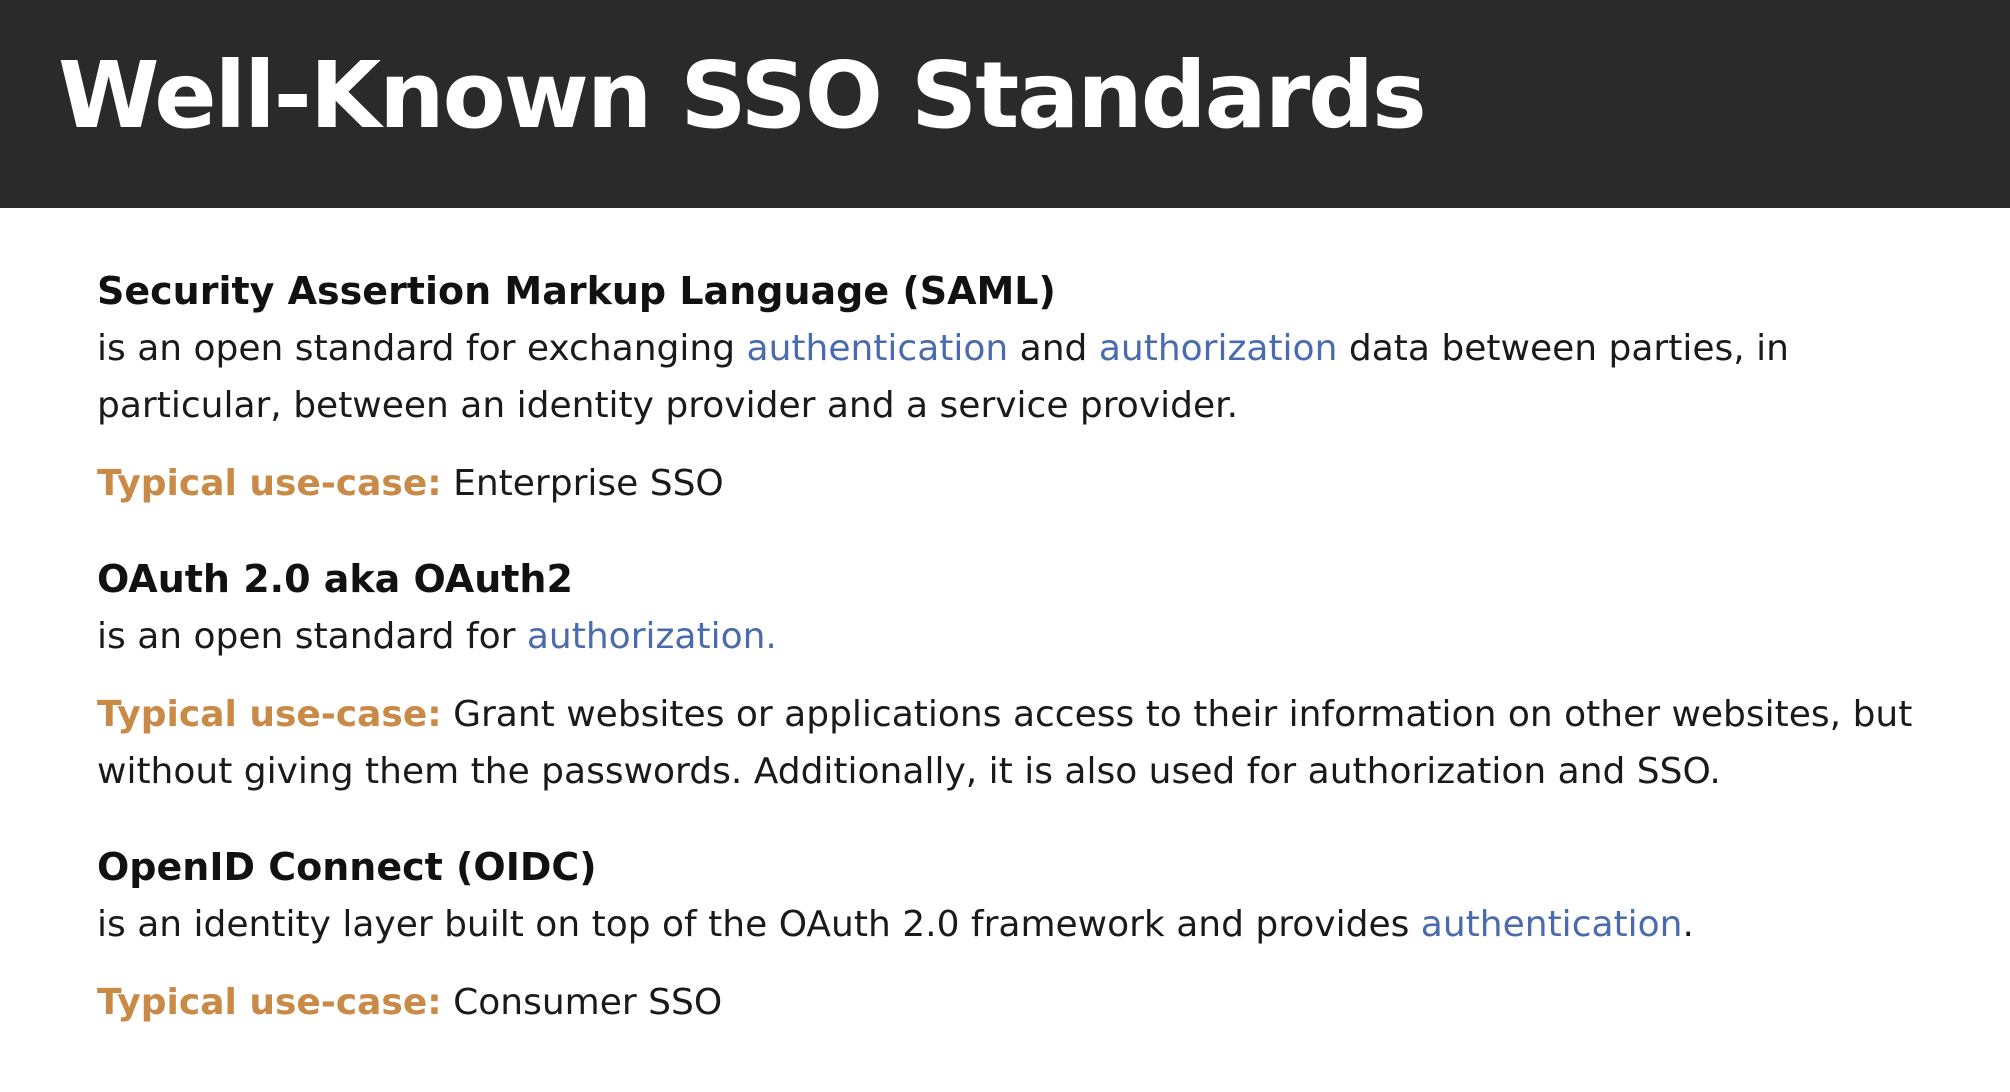  What do you see at coordinates (347, 867) in the screenshot?
I see `section-heading: OpenID Connect (OIDC)` at bounding box center [347, 867].